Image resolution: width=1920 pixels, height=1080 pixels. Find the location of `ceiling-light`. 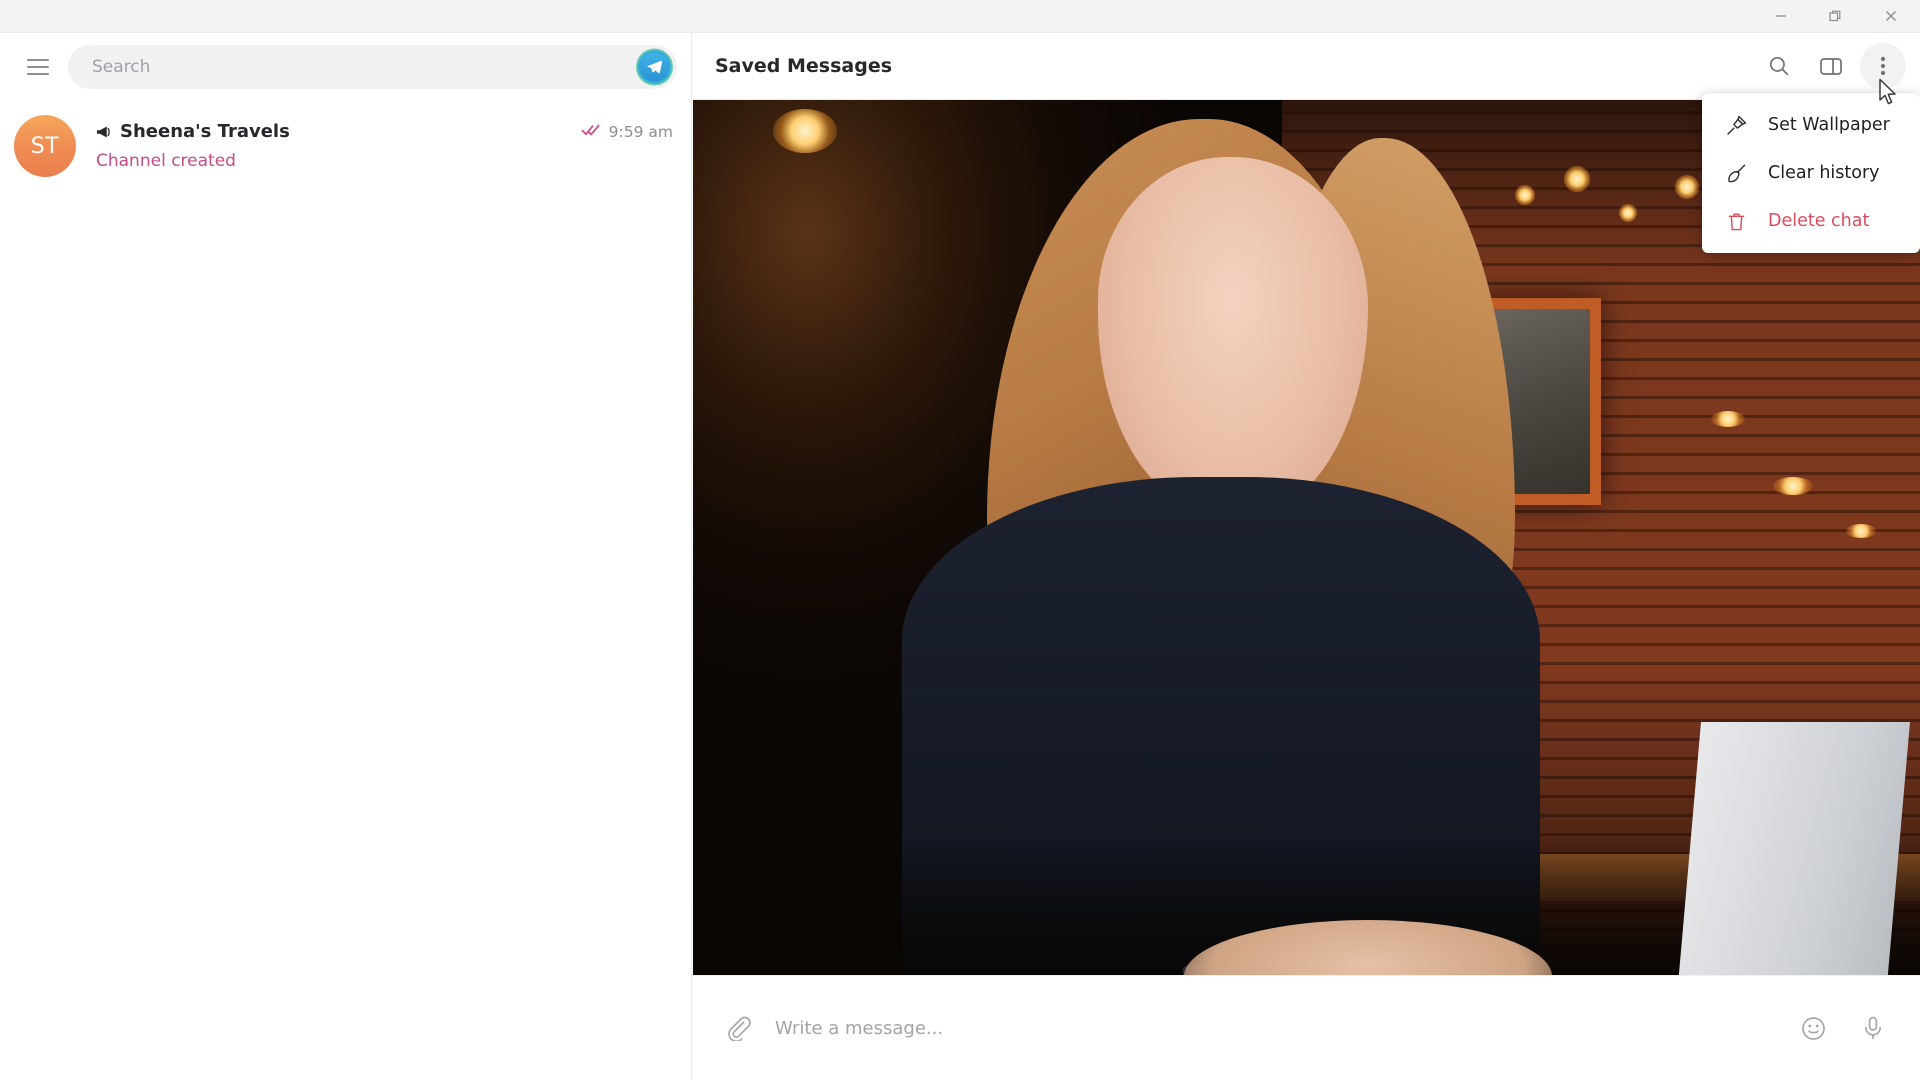

ceiling-light is located at coordinates (804, 131).